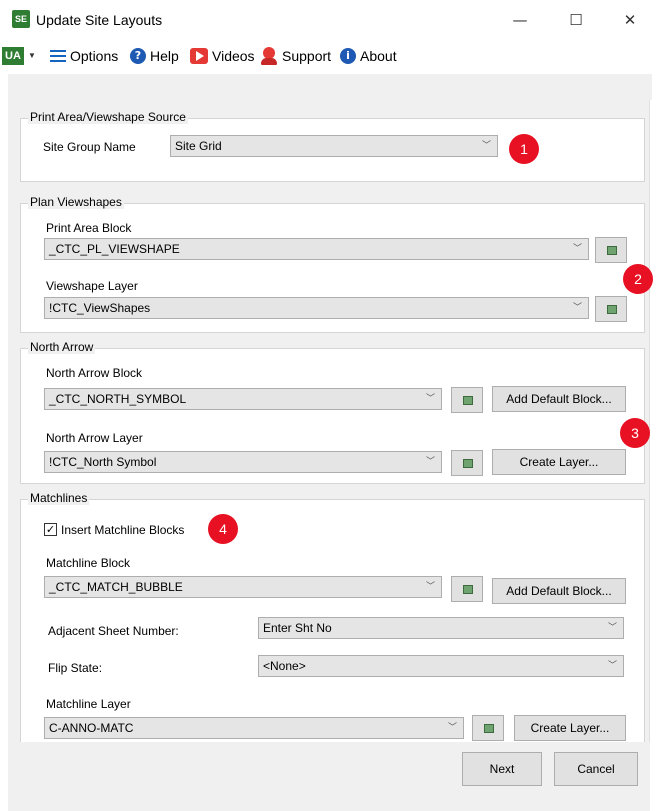 This screenshot has height=811, width=656. Describe the element at coordinates (269, 56) in the screenshot. I see `support-icon` at that location.